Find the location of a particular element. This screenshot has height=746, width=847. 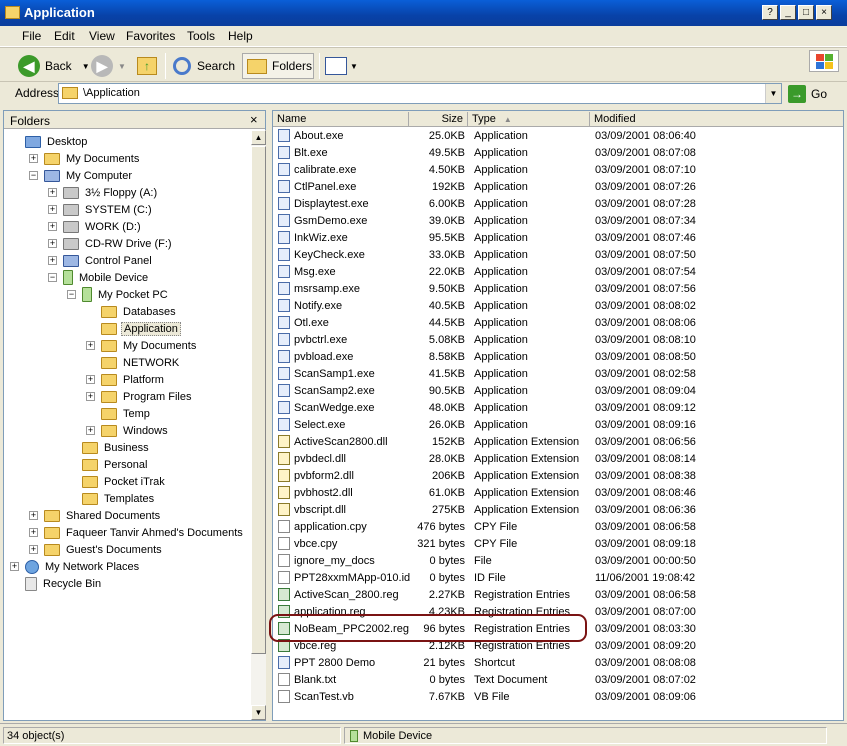

maximize-button: □ is located at coordinates (806, 12).